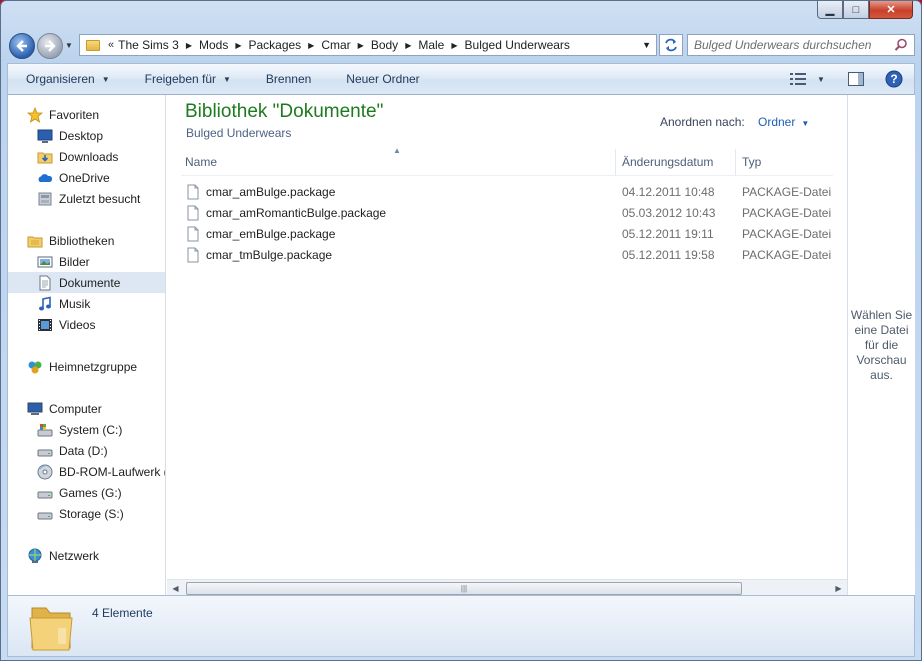  What do you see at coordinates (86, 450) in the screenshot?
I see `sidebar-item-drive-d: Data (D:)` at bounding box center [86, 450].